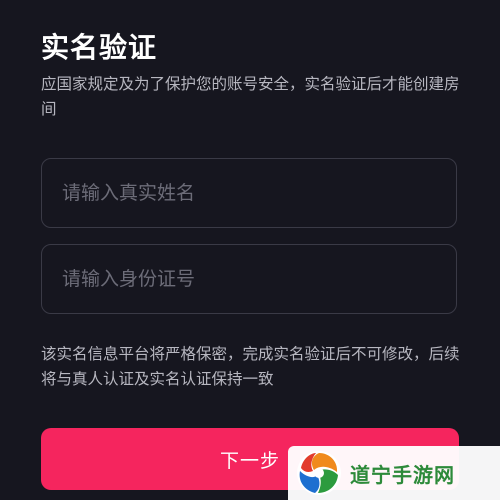 Image resolution: width=500 pixels, height=500 pixels. Describe the element at coordinates (319, 473) in the screenshot. I see `swirl-logo-icon` at that location.